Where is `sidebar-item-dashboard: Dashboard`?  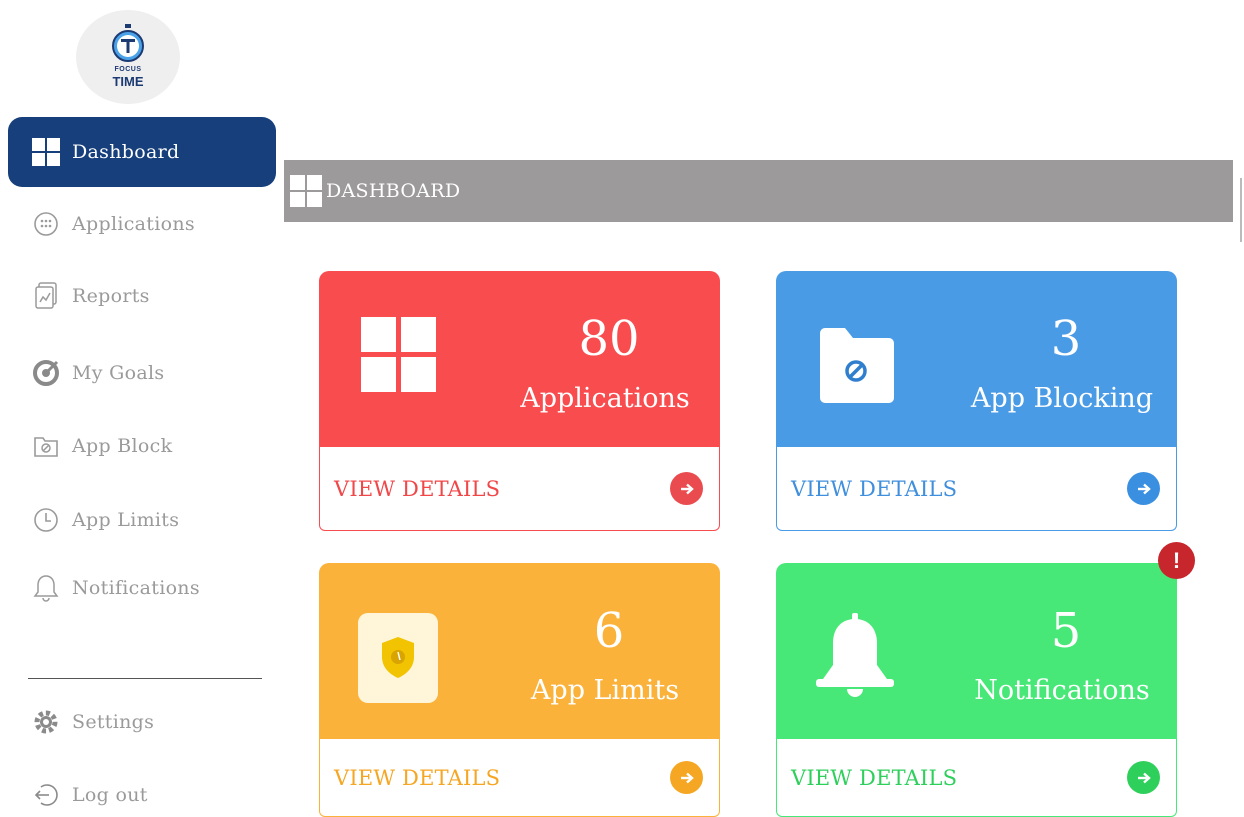 sidebar-item-dashboard: Dashboard is located at coordinates (142, 152).